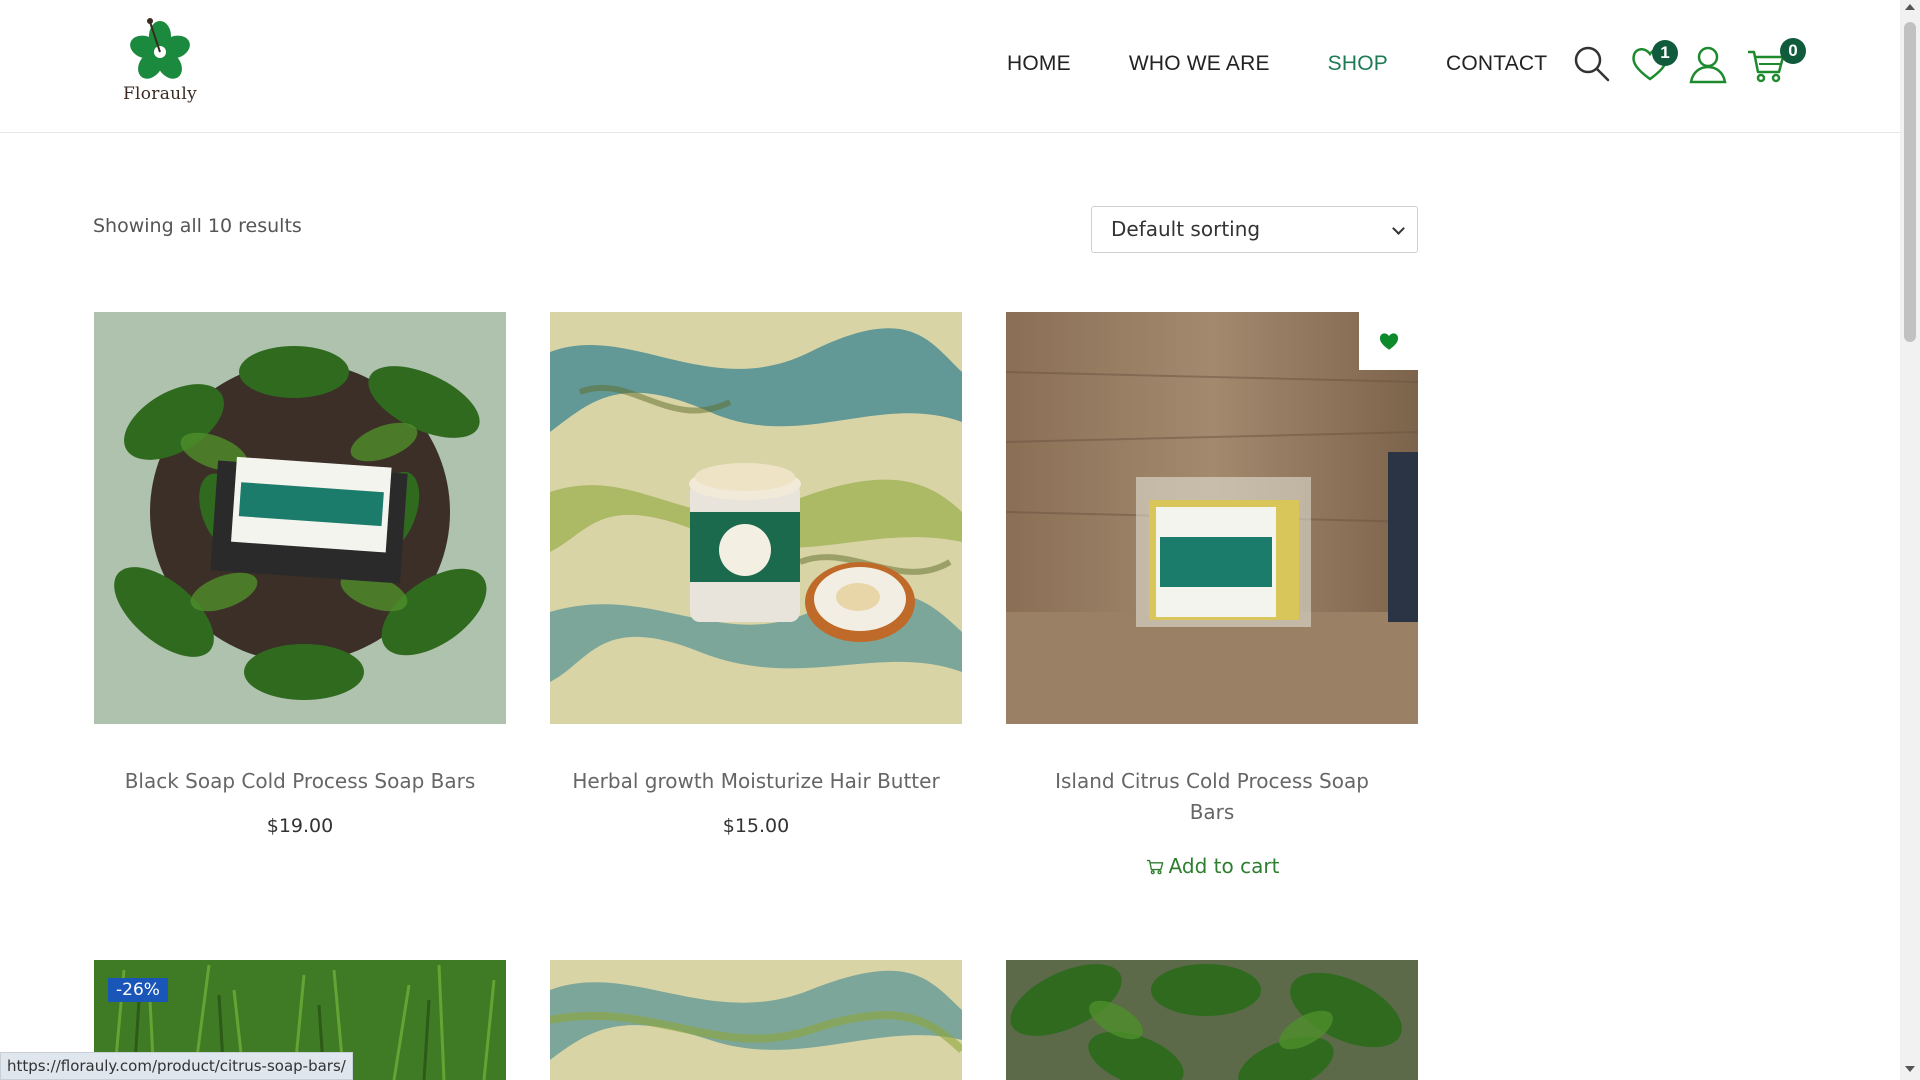 This screenshot has height=1080, width=1920. I want to click on product-title: Black Soap Cold Process Soap Bars, so click(300, 781).